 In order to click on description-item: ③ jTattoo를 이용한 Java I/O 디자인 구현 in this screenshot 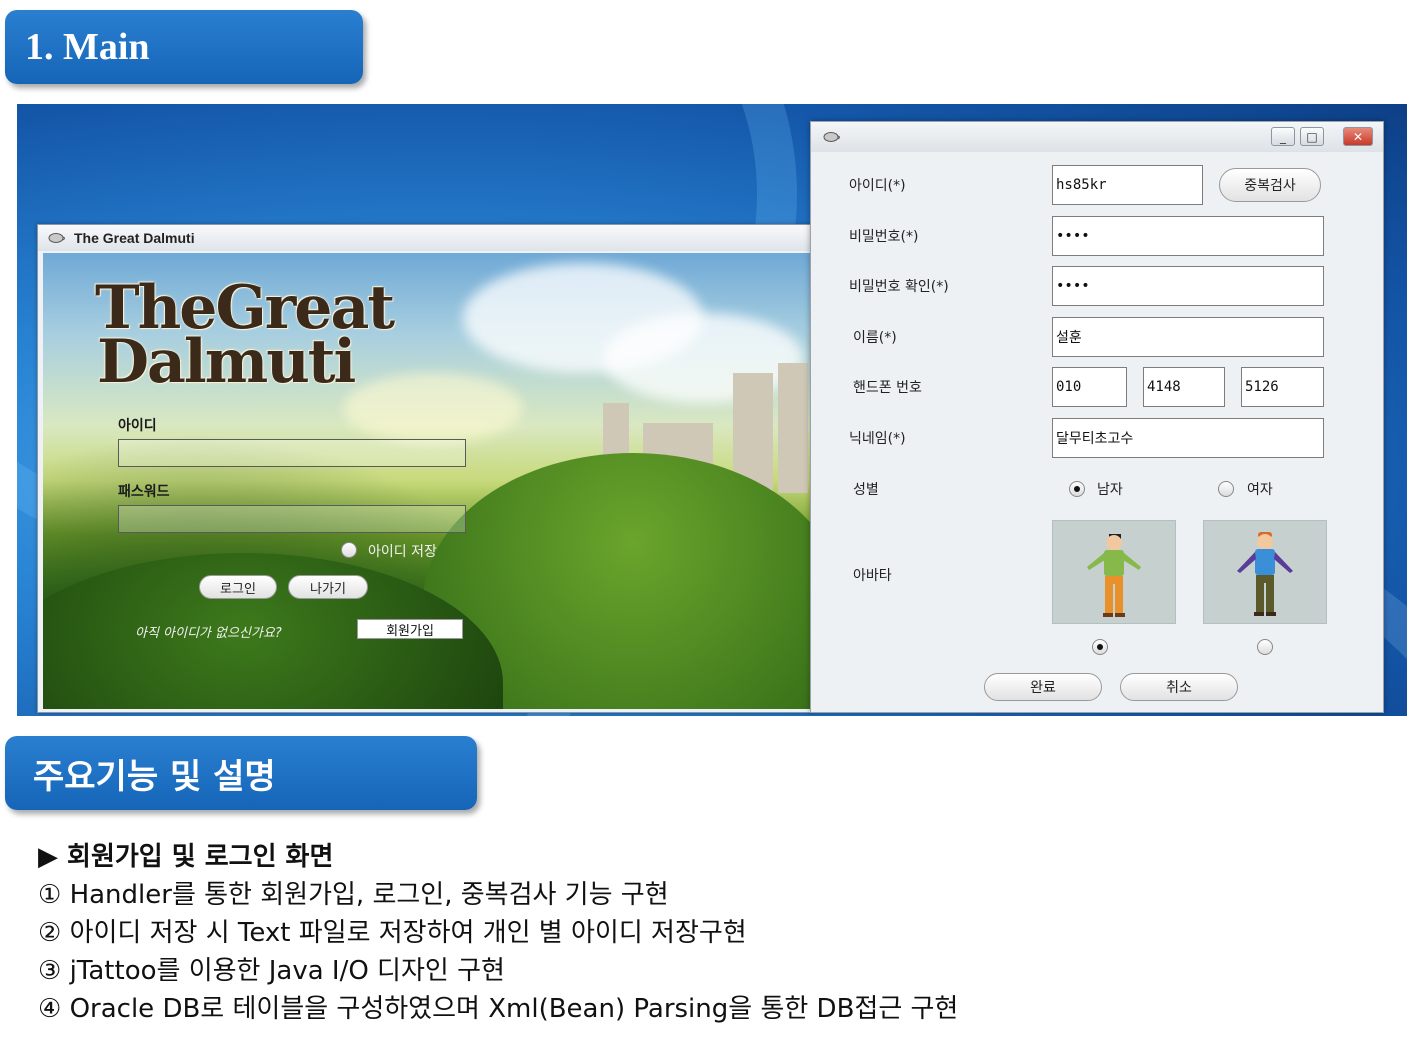, I will do `click(271, 971)`.